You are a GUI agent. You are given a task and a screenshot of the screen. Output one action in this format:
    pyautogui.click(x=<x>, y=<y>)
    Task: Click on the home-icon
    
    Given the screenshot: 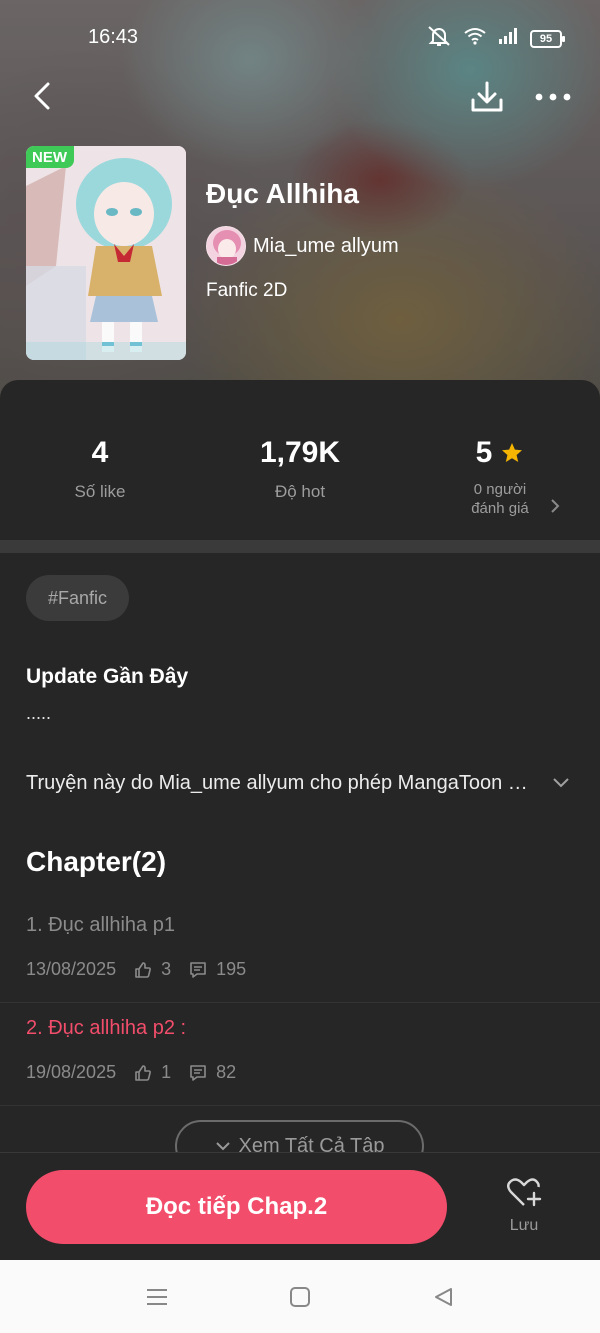 What is the action you would take?
    pyautogui.click(x=300, y=1297)
    